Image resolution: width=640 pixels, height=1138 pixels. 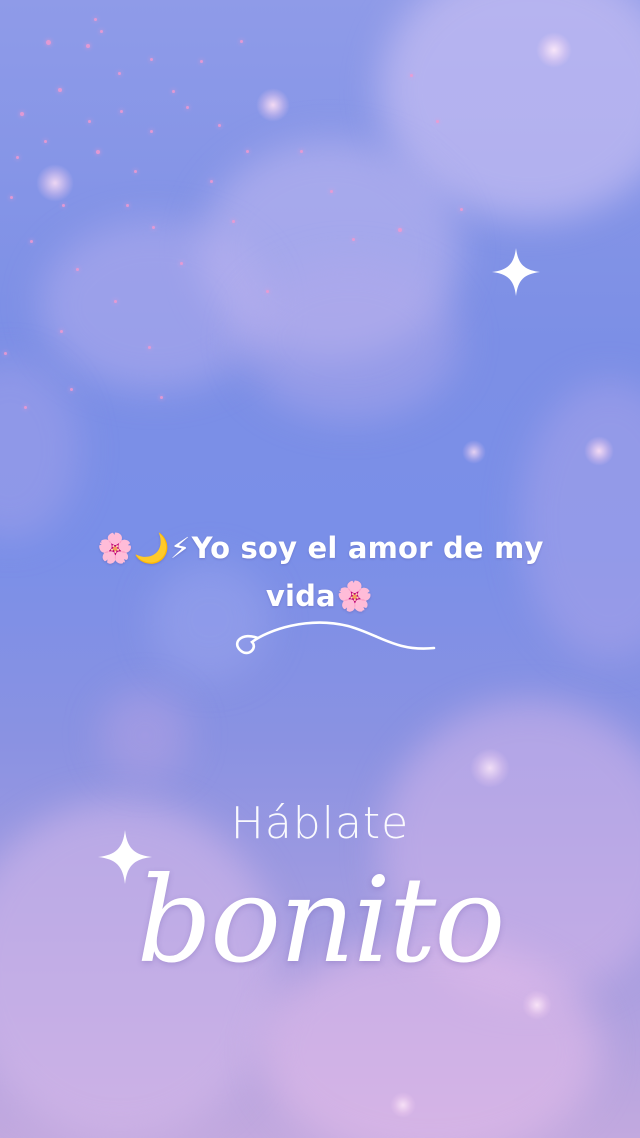 I want to click on title-bonito: bonito, so click(x=321, y=920).